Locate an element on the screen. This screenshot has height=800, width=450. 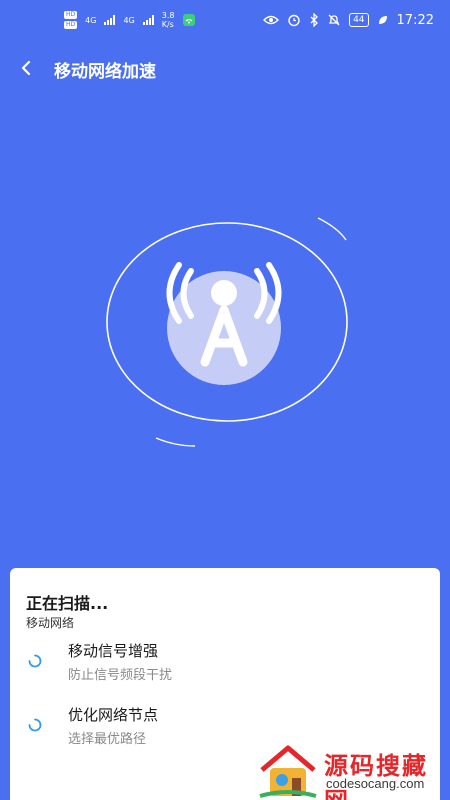
item-description: 防止信号频段干扰 is located at coordinates (120, 675).